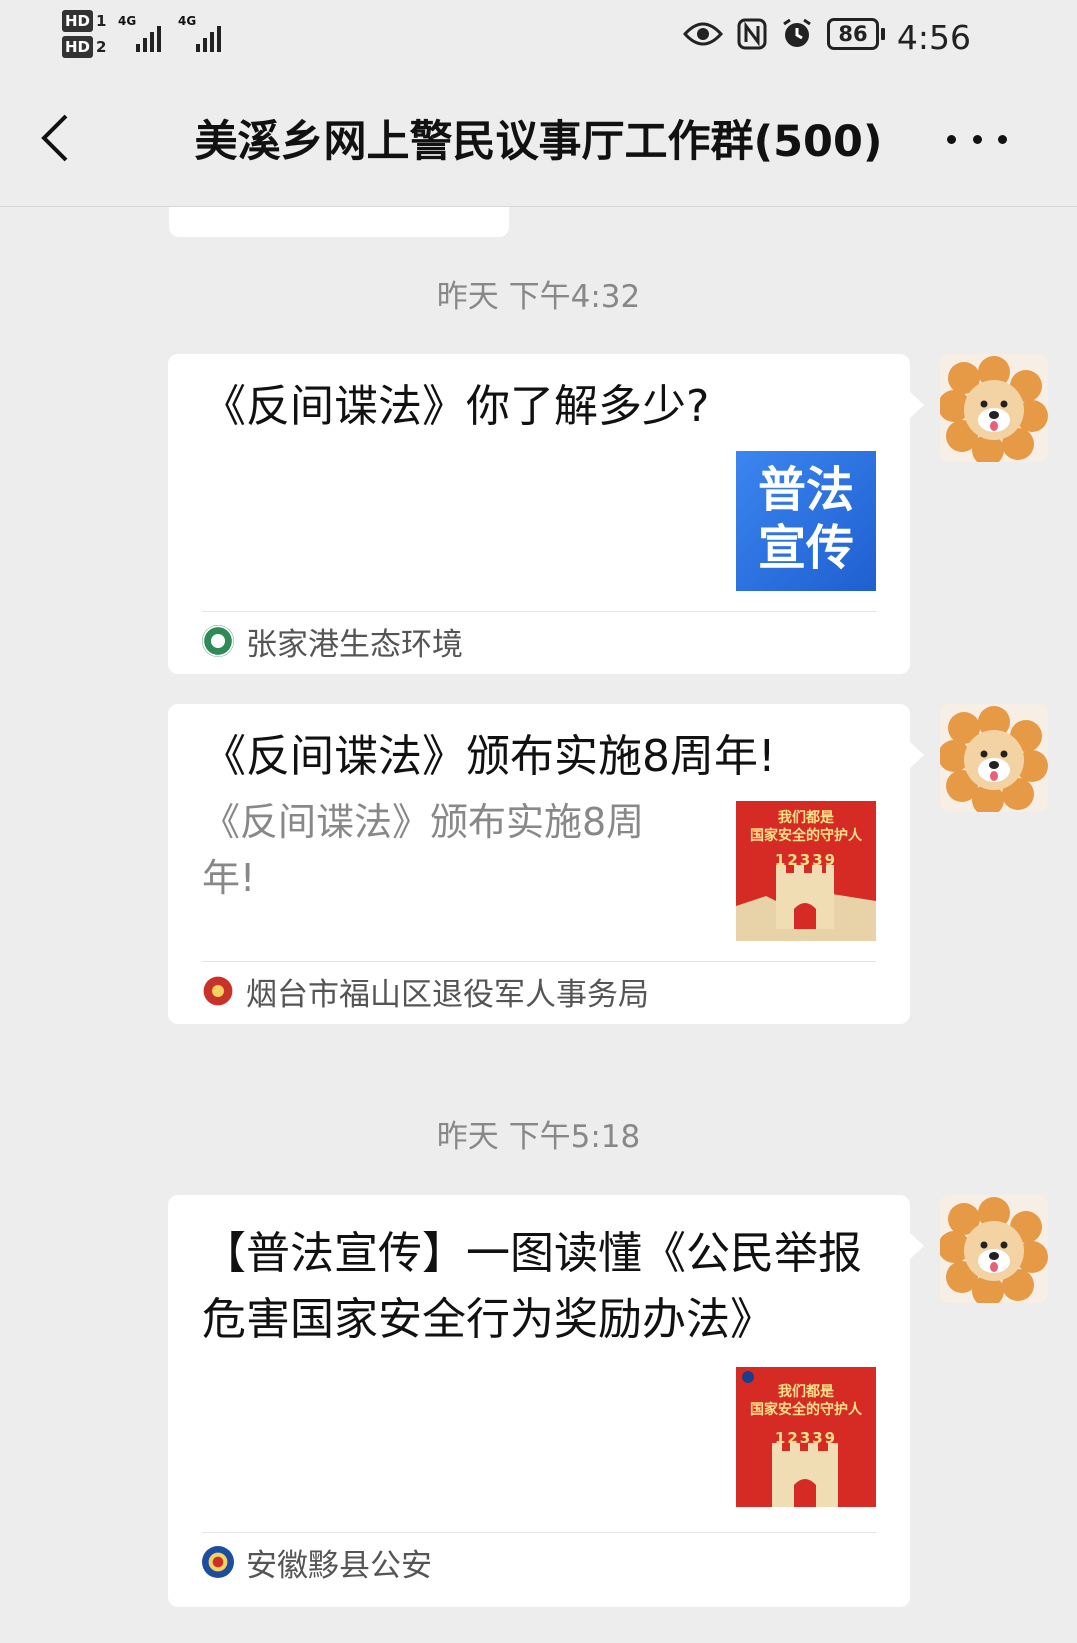  What do you see at coordinates (538, 1137) in the screenshot?
I see `timestamp: 昨天 下午5:18` at bounding box center [538, 1137].